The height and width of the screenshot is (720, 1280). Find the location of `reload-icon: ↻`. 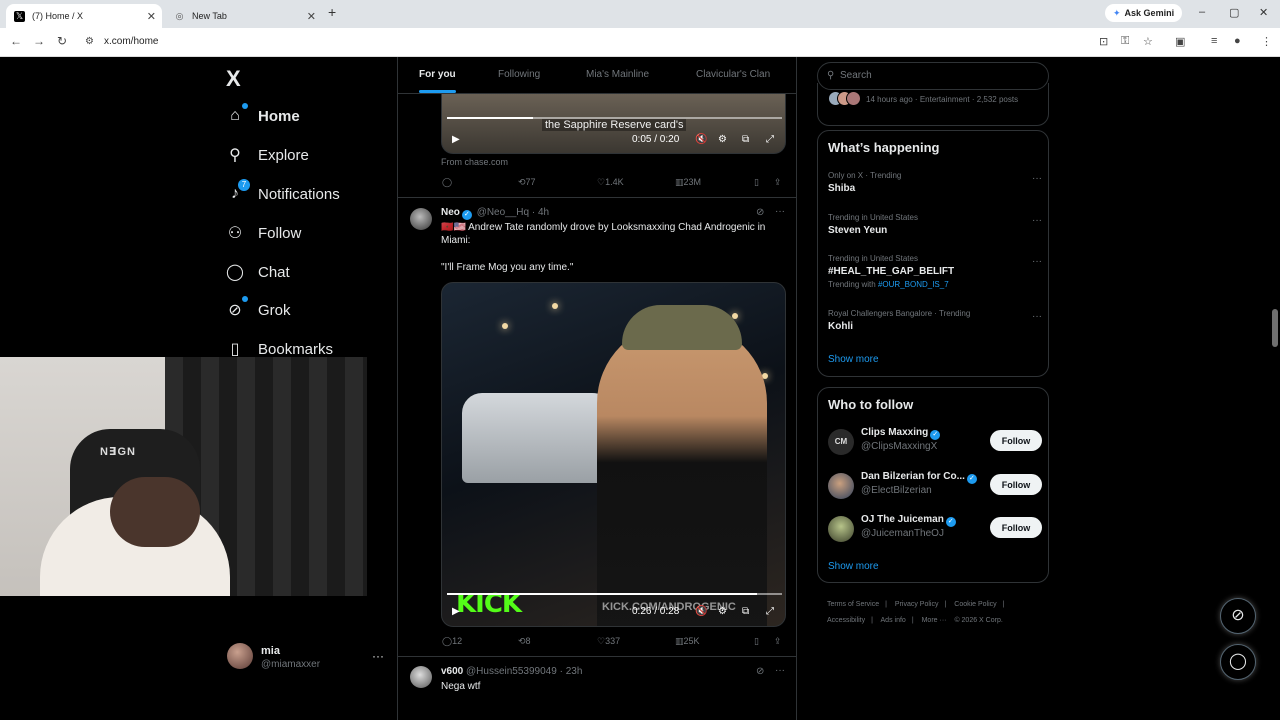

reload-icon: ↻ is located at coordinates (62, 41).